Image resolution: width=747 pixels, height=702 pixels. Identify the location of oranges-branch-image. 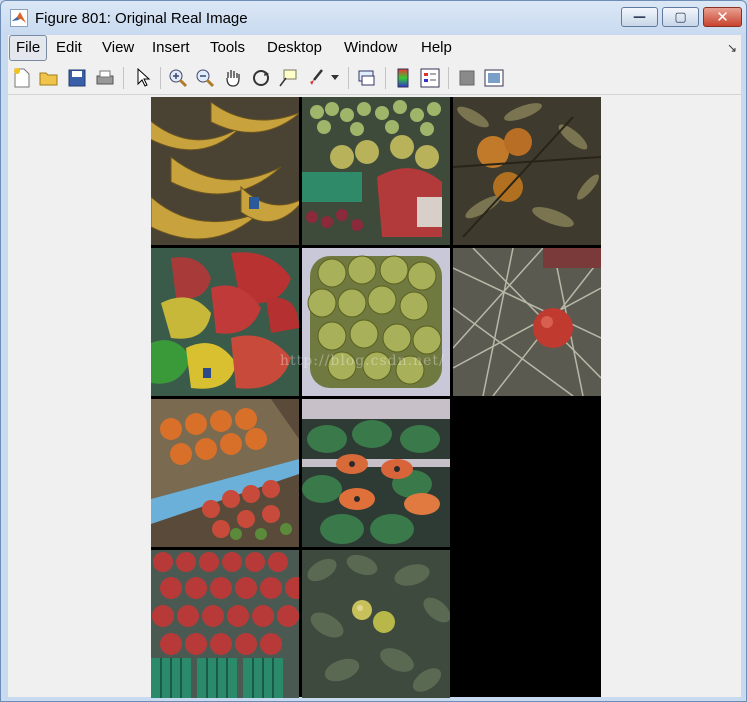
(527, 171).